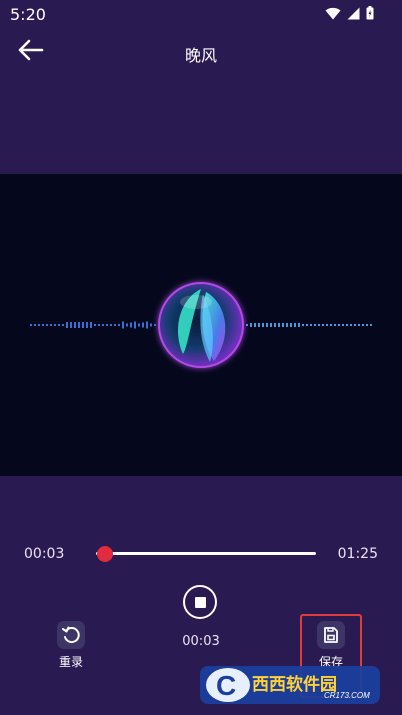  What do you see at coordinates (333, 13) in the screenshot?
I see `wifi-icon` at bounding box center [333, 13].